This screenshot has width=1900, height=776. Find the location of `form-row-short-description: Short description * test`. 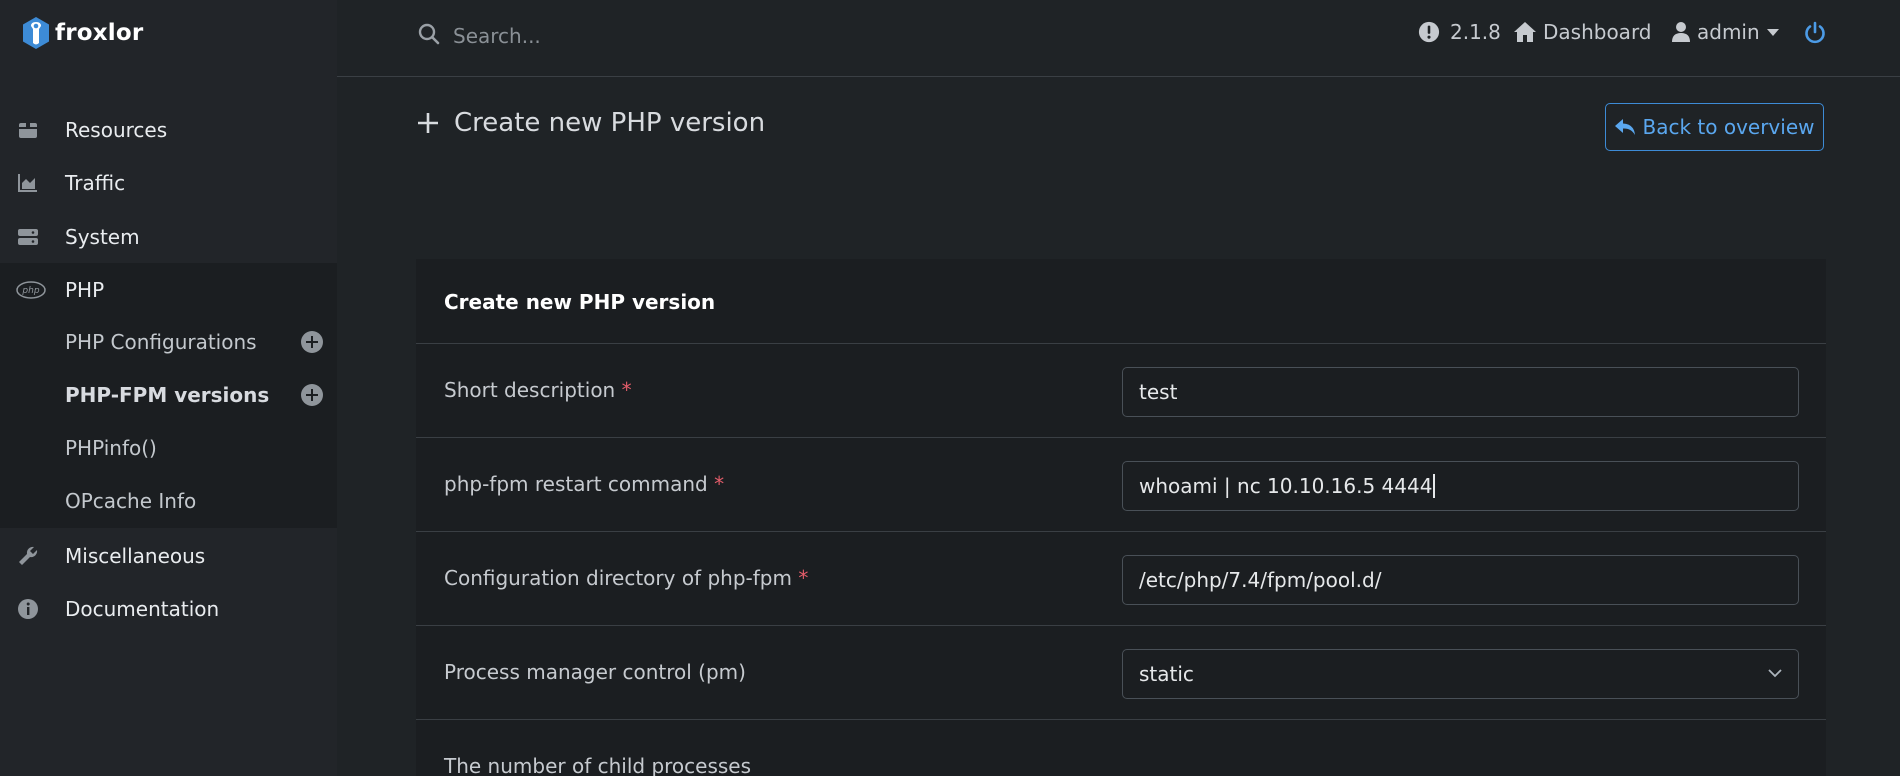

form-row-short-description: Short description * test is located at coordinates (1121, 391).